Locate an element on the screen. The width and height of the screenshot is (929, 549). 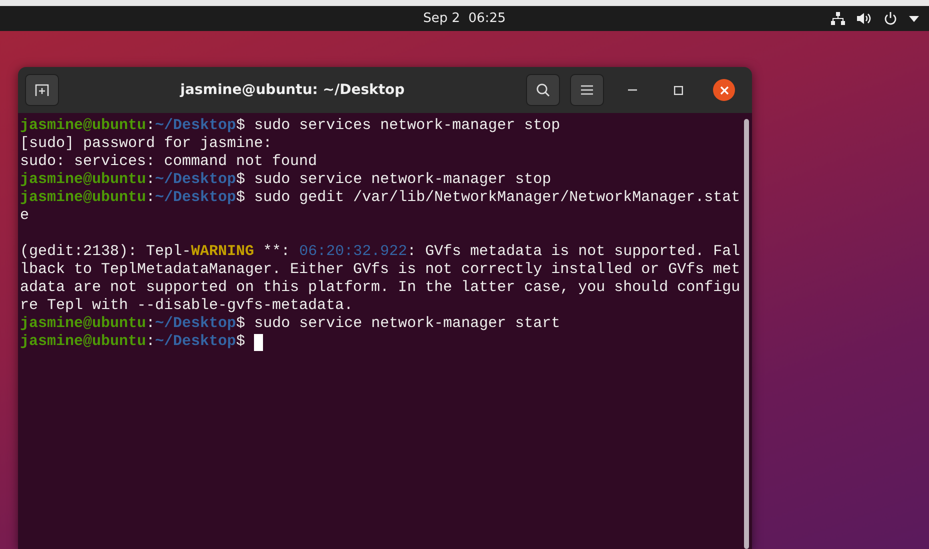
terminal-line: e is located at coordinates (25, 216).